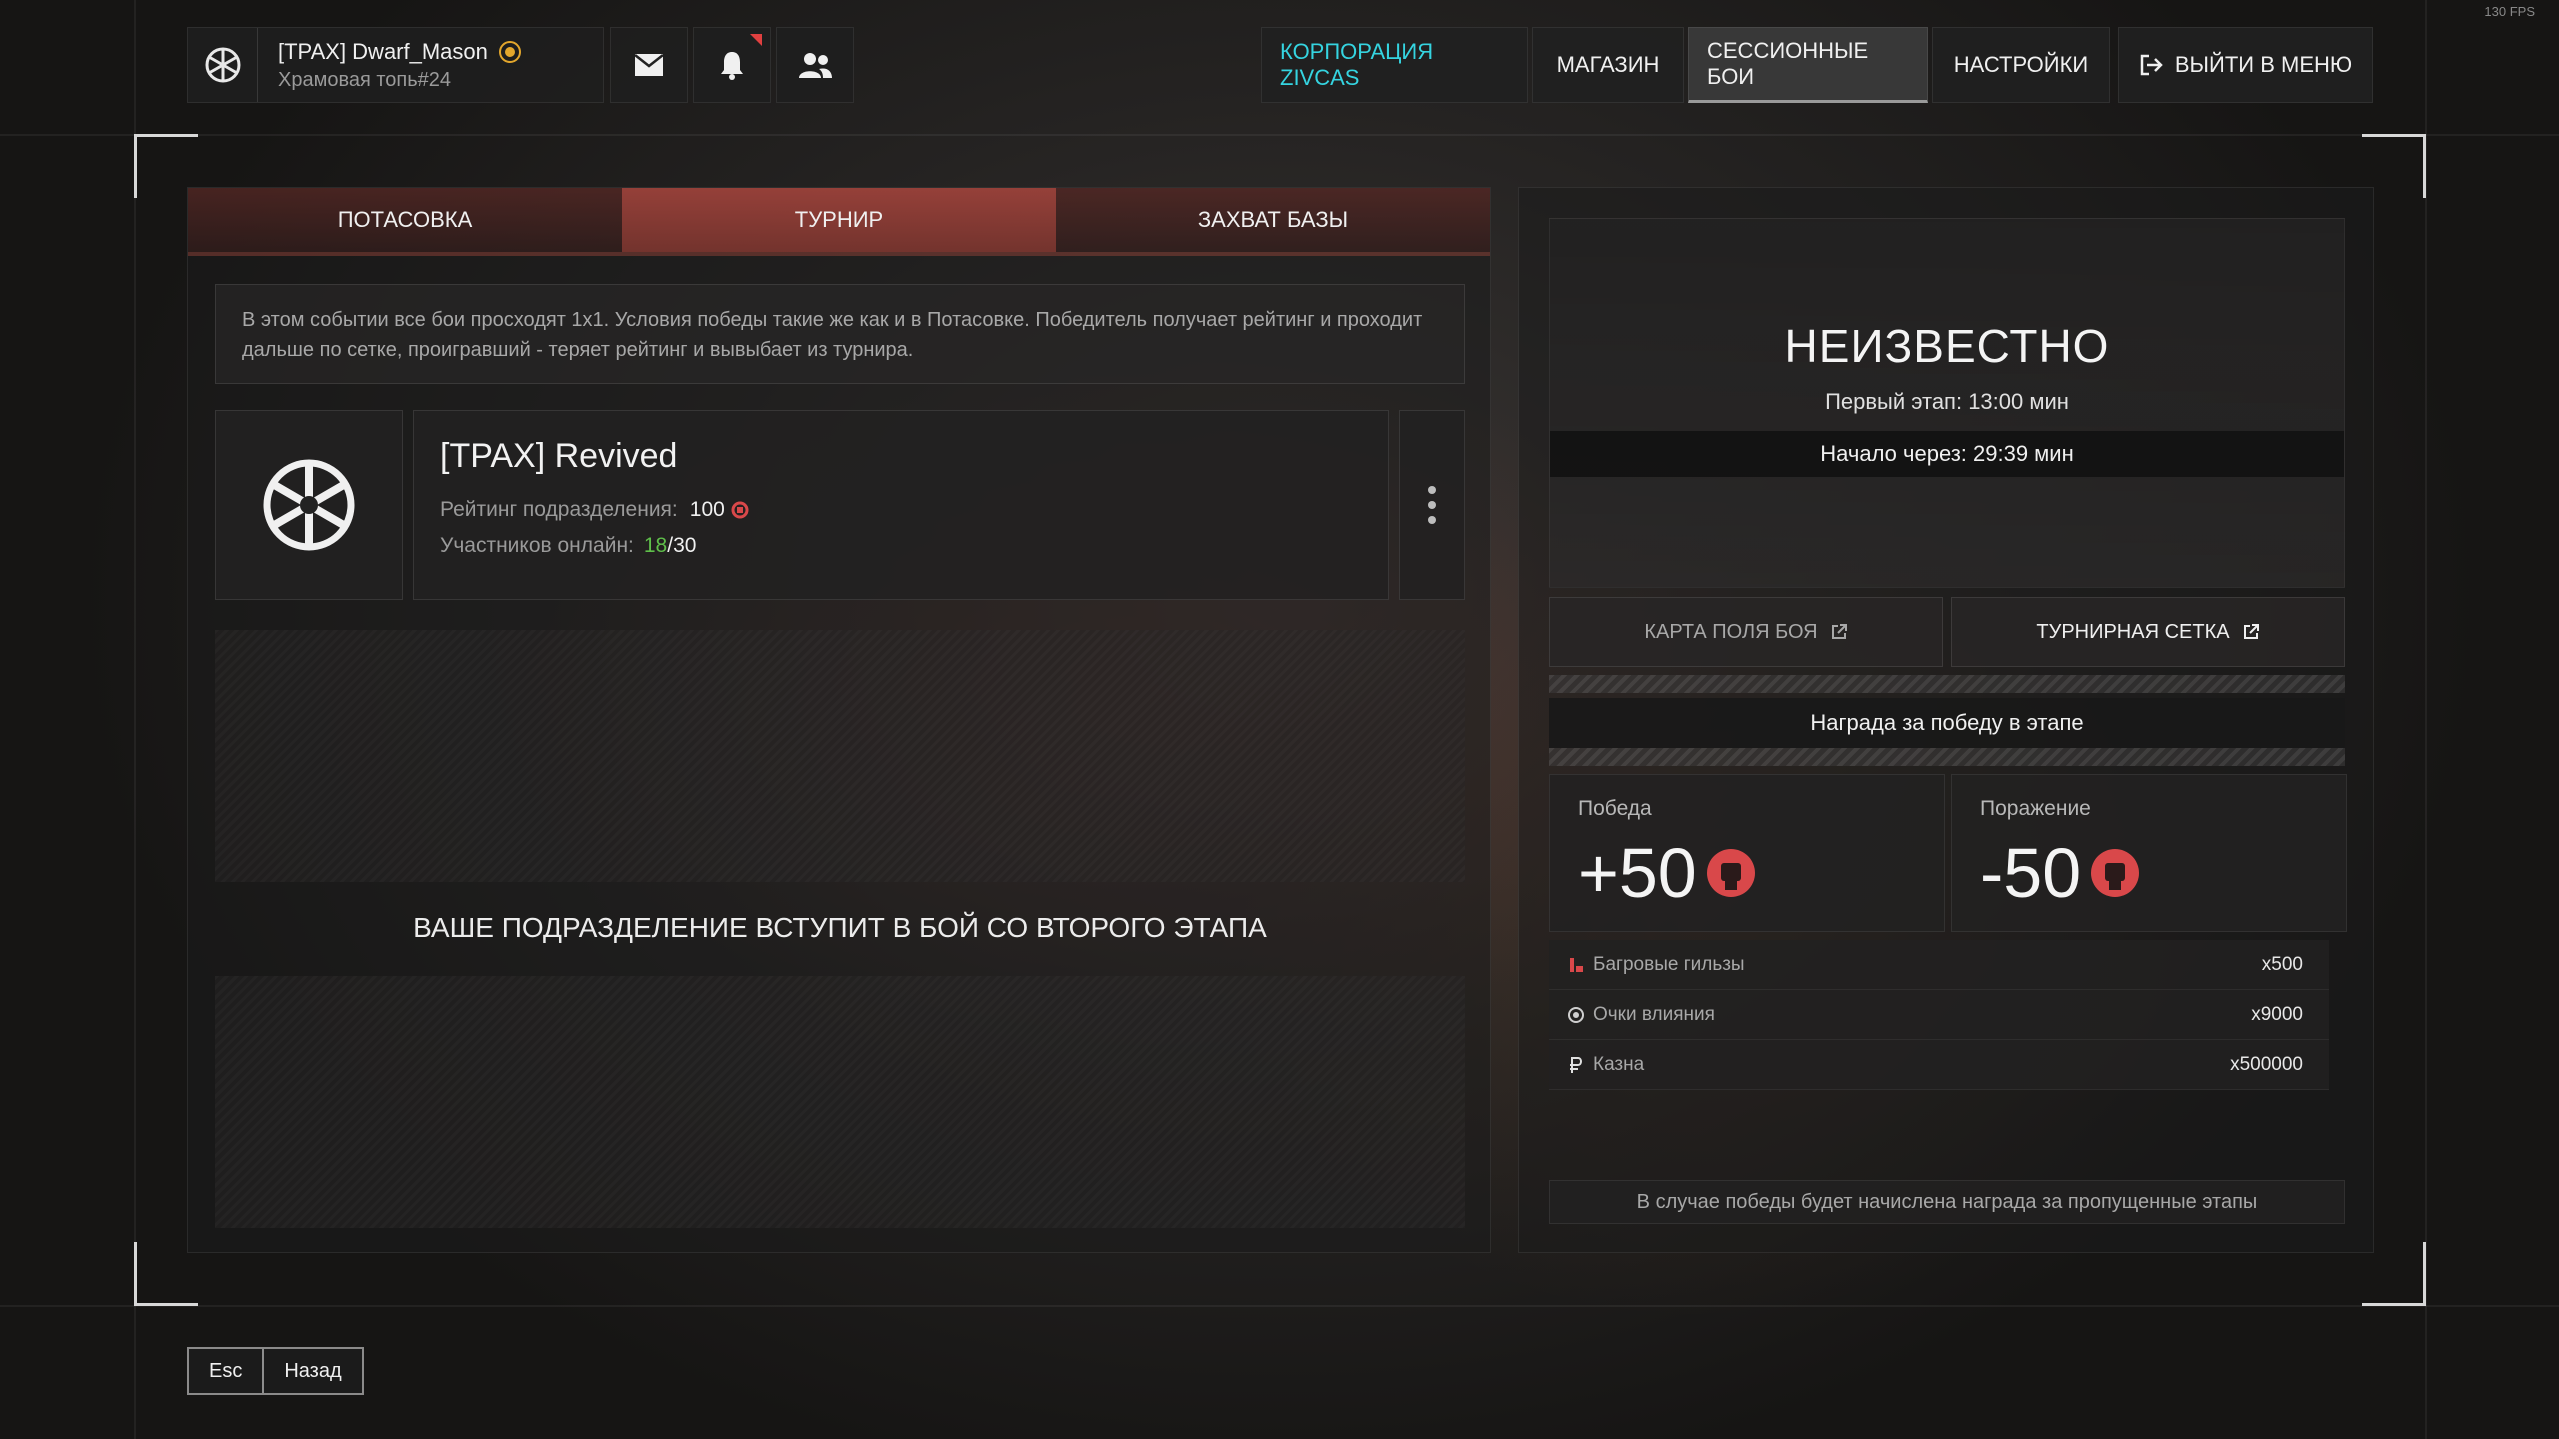 Image resolution: width=2559 pixels, height=1439 pixels. I want to click on win-reward-card: Победа +50, so click(1747, 853).